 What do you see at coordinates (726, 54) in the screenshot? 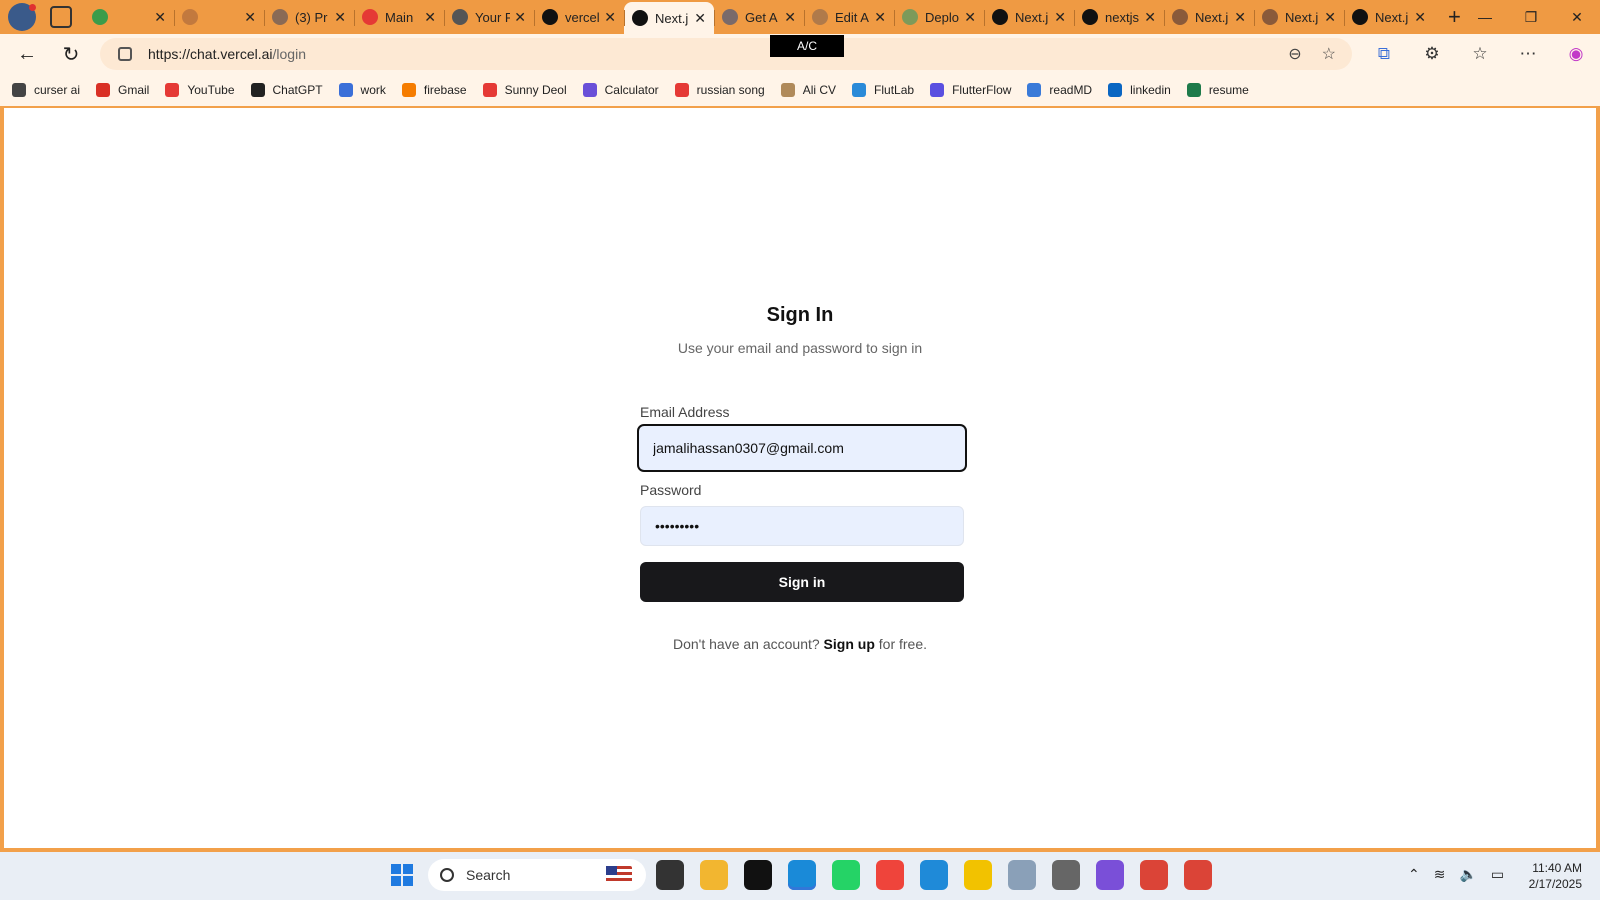
I see `address-bar: https://chat.vercel.ai/login ⊖ ☆` at bounding box center [726, 54].